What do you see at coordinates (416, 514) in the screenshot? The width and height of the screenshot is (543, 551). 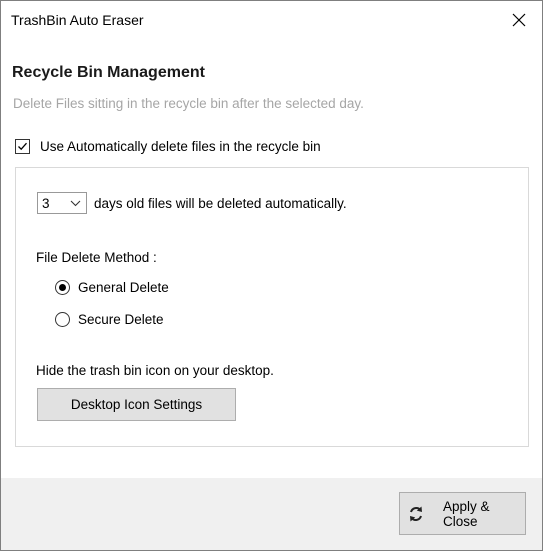 I see `refresh-icon` at bounding box center [416, 514].